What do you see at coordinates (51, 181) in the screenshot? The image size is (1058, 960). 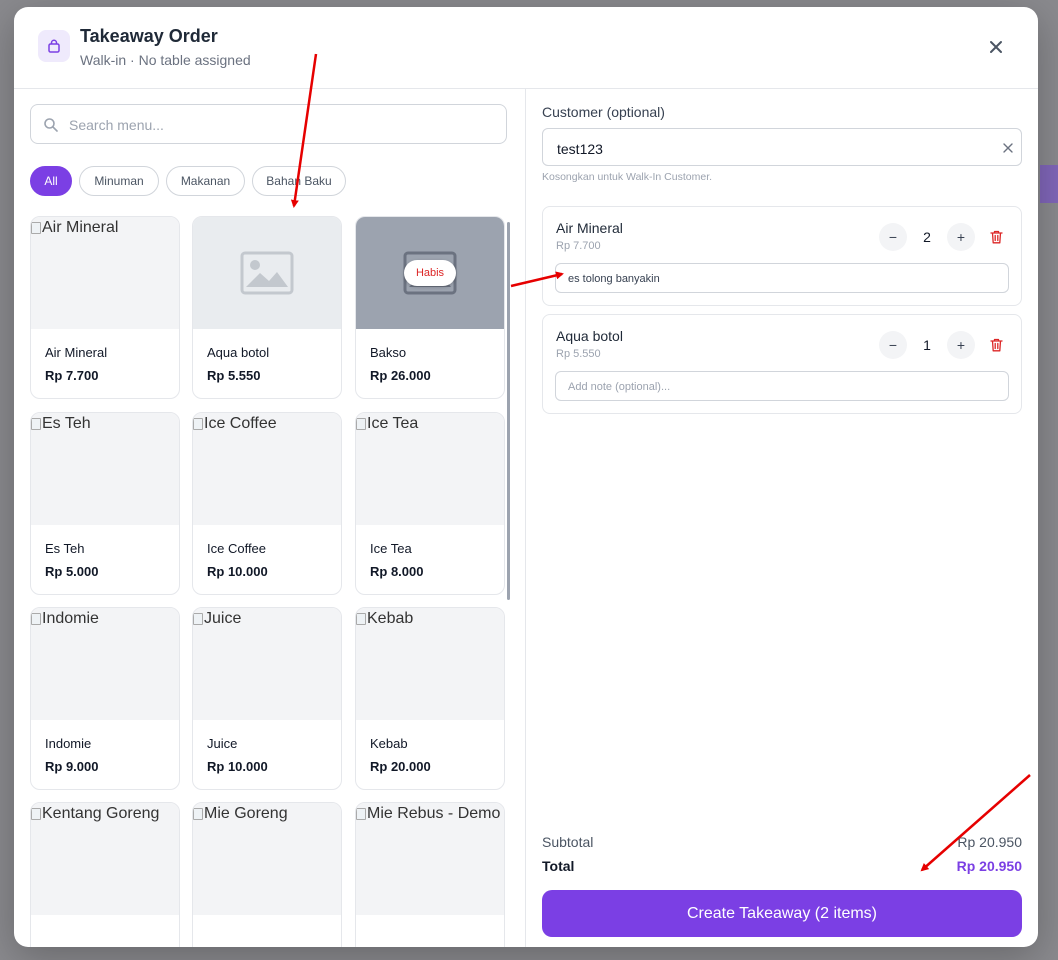 I see `category-all: All` at bounding box center [51, 181].